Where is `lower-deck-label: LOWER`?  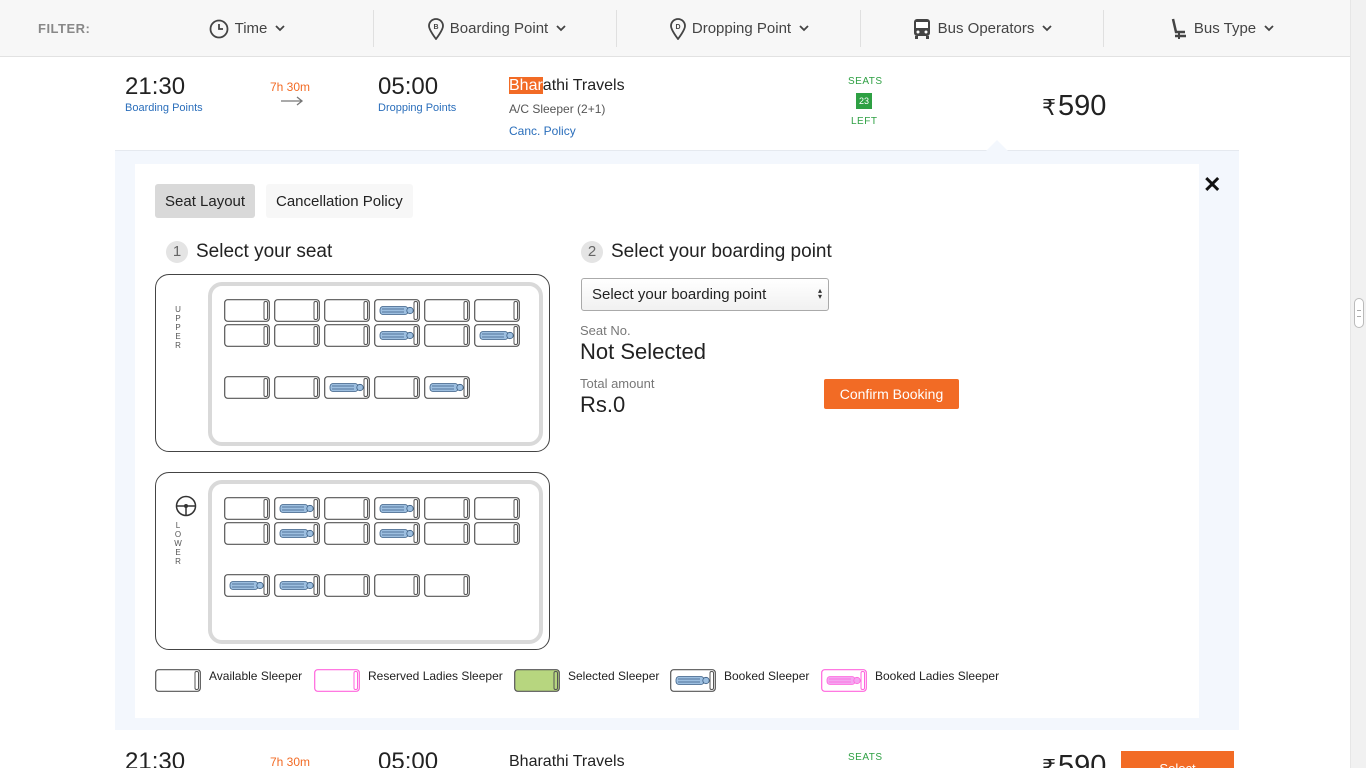
lower-deck-label: LOWER is located at coordinates (178, 543).